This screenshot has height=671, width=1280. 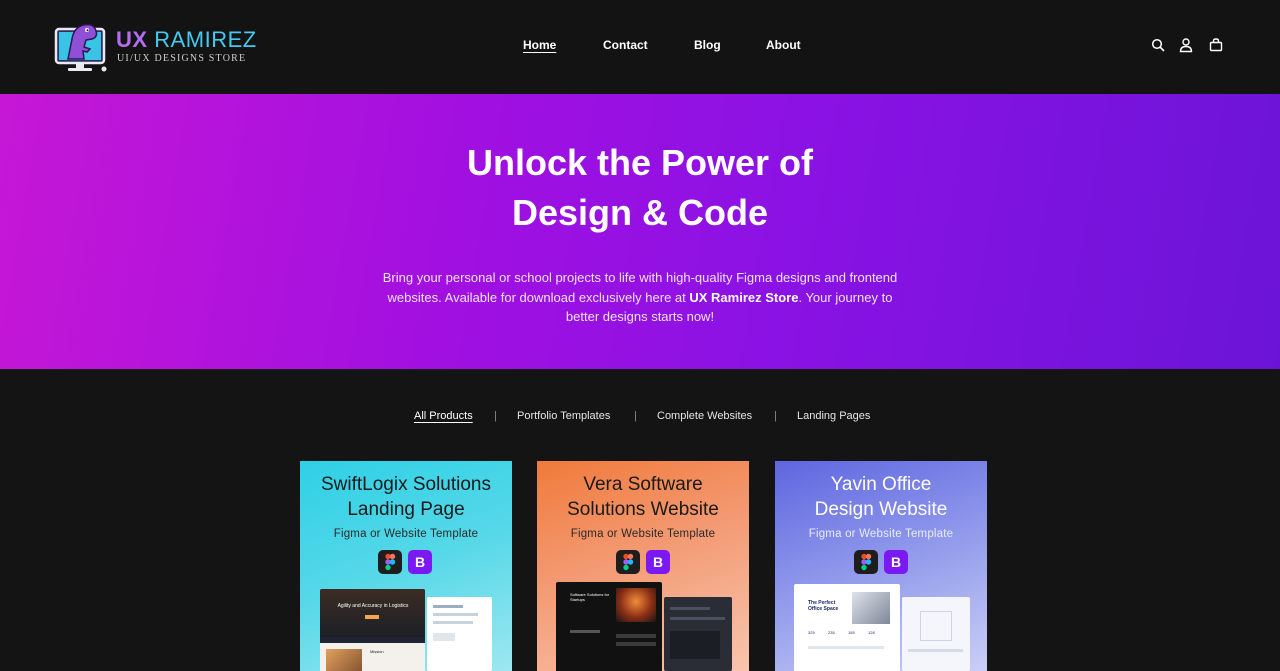 I want to click on filter-all-products: All Products, so click(x=443, y=416).